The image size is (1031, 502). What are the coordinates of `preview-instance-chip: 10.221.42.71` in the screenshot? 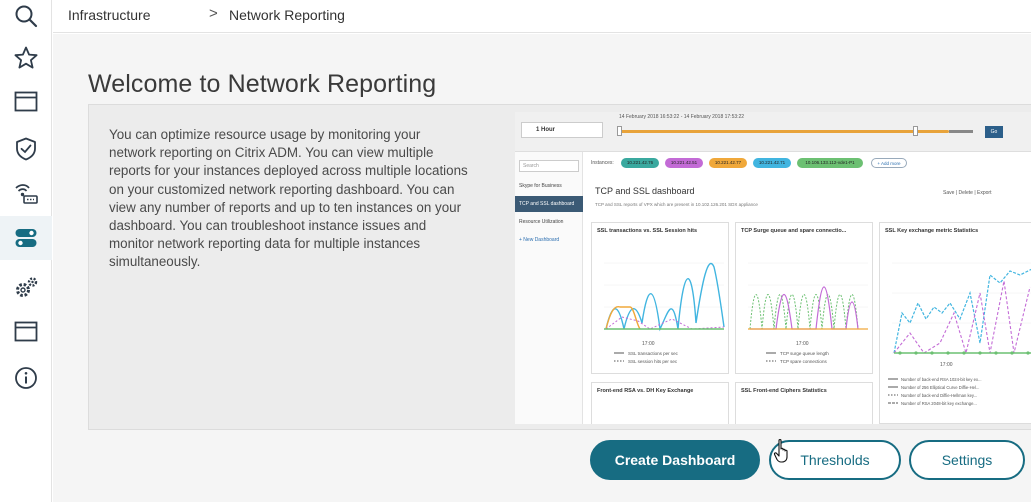 It's located at (772, 163).